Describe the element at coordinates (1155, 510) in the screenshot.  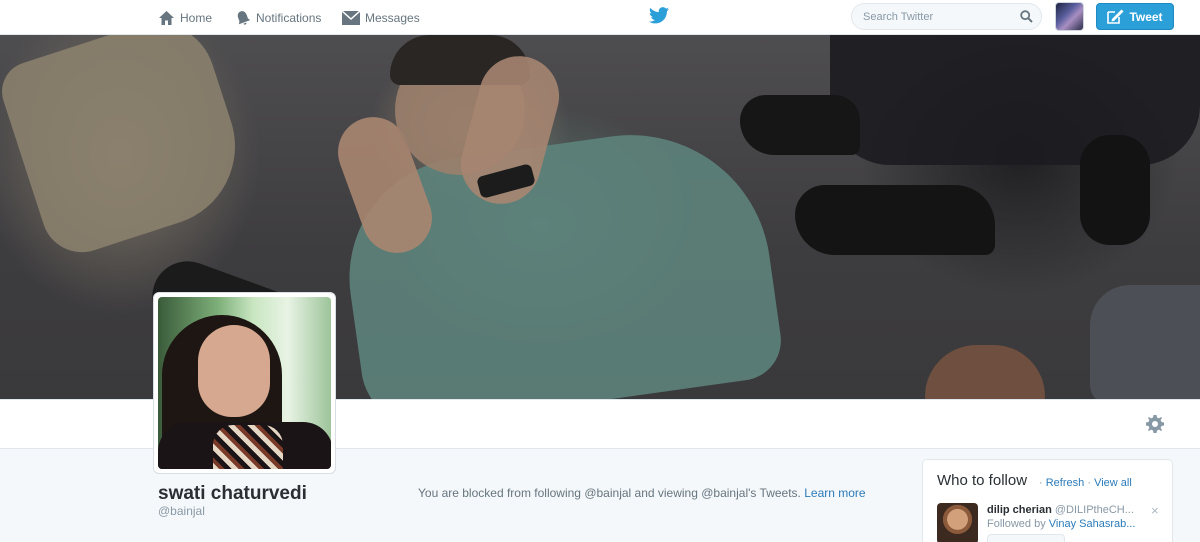
I see `dismiss-suggestion-button: ×` at that location.